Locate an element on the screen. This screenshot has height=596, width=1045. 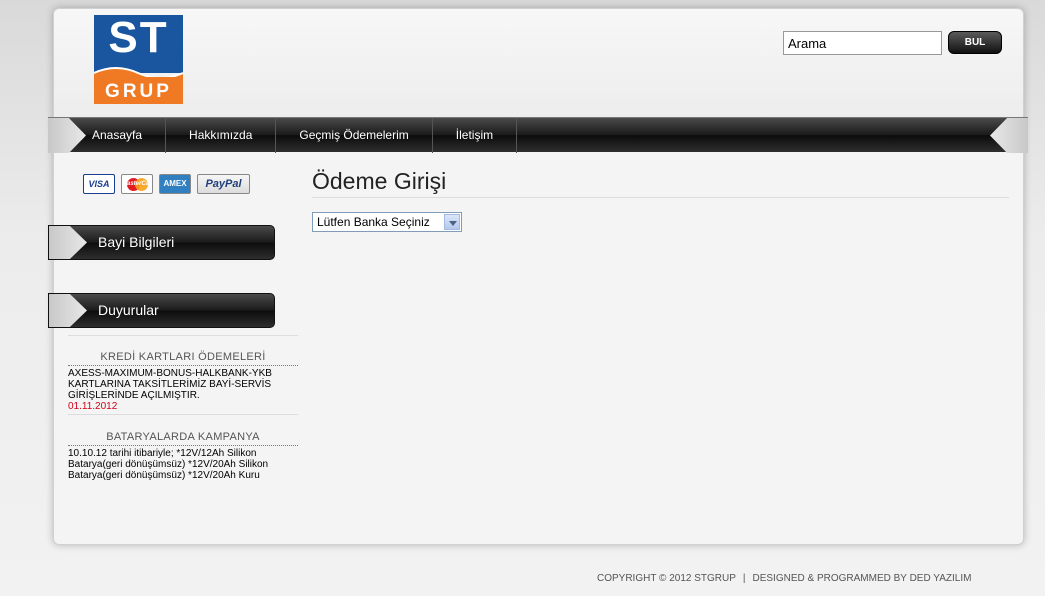
bank-select-value: Lütfen Banka Seçiniz is located at coordinates (373, 222).